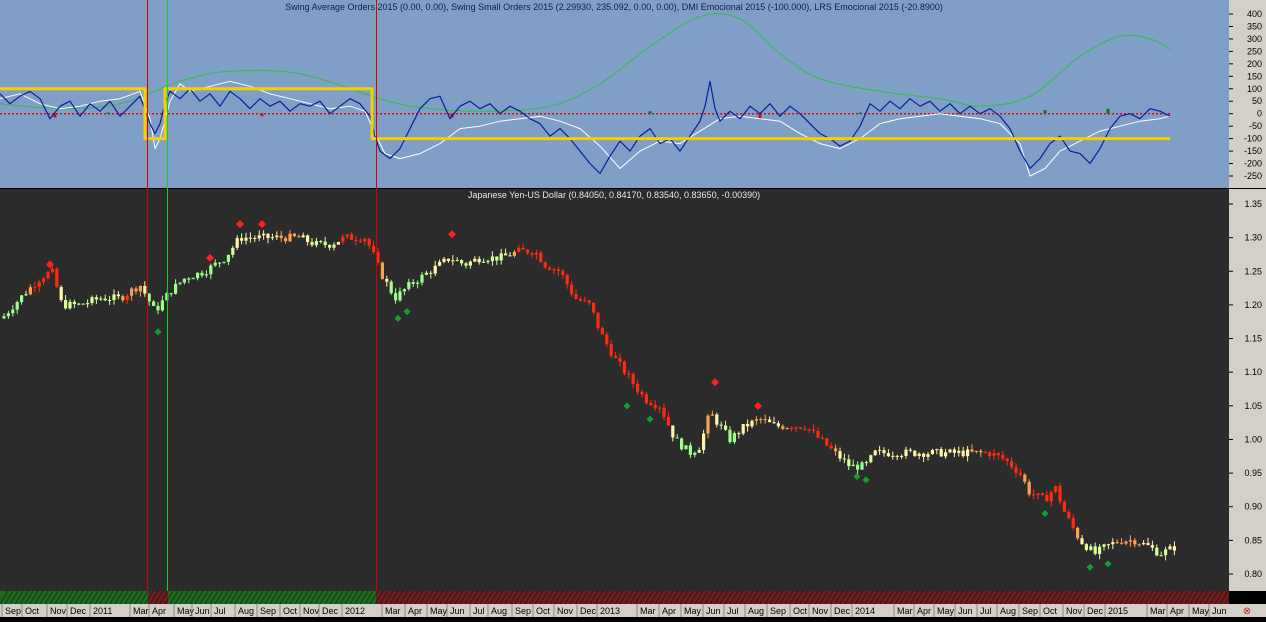  What do you see at coordinates (439, 611) in the screenshot?
I see `x-tick-label: May` at bounding box center [439, 611].